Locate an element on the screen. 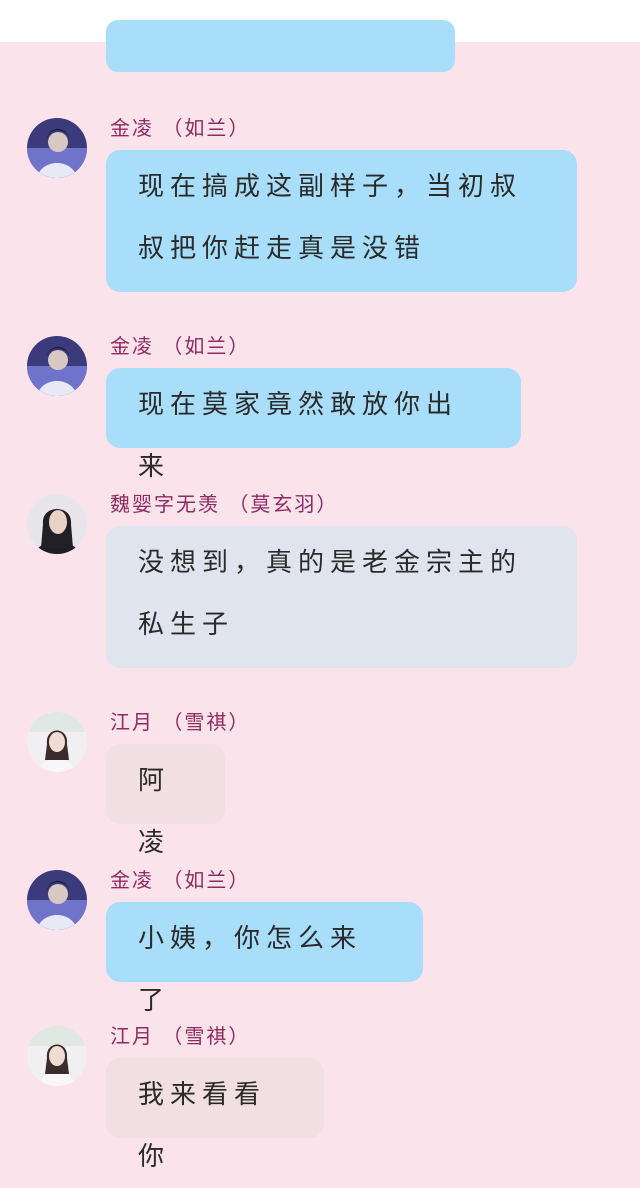  message-bubble: 小姨，你怎么来了 is located at coordinates (264, 959).